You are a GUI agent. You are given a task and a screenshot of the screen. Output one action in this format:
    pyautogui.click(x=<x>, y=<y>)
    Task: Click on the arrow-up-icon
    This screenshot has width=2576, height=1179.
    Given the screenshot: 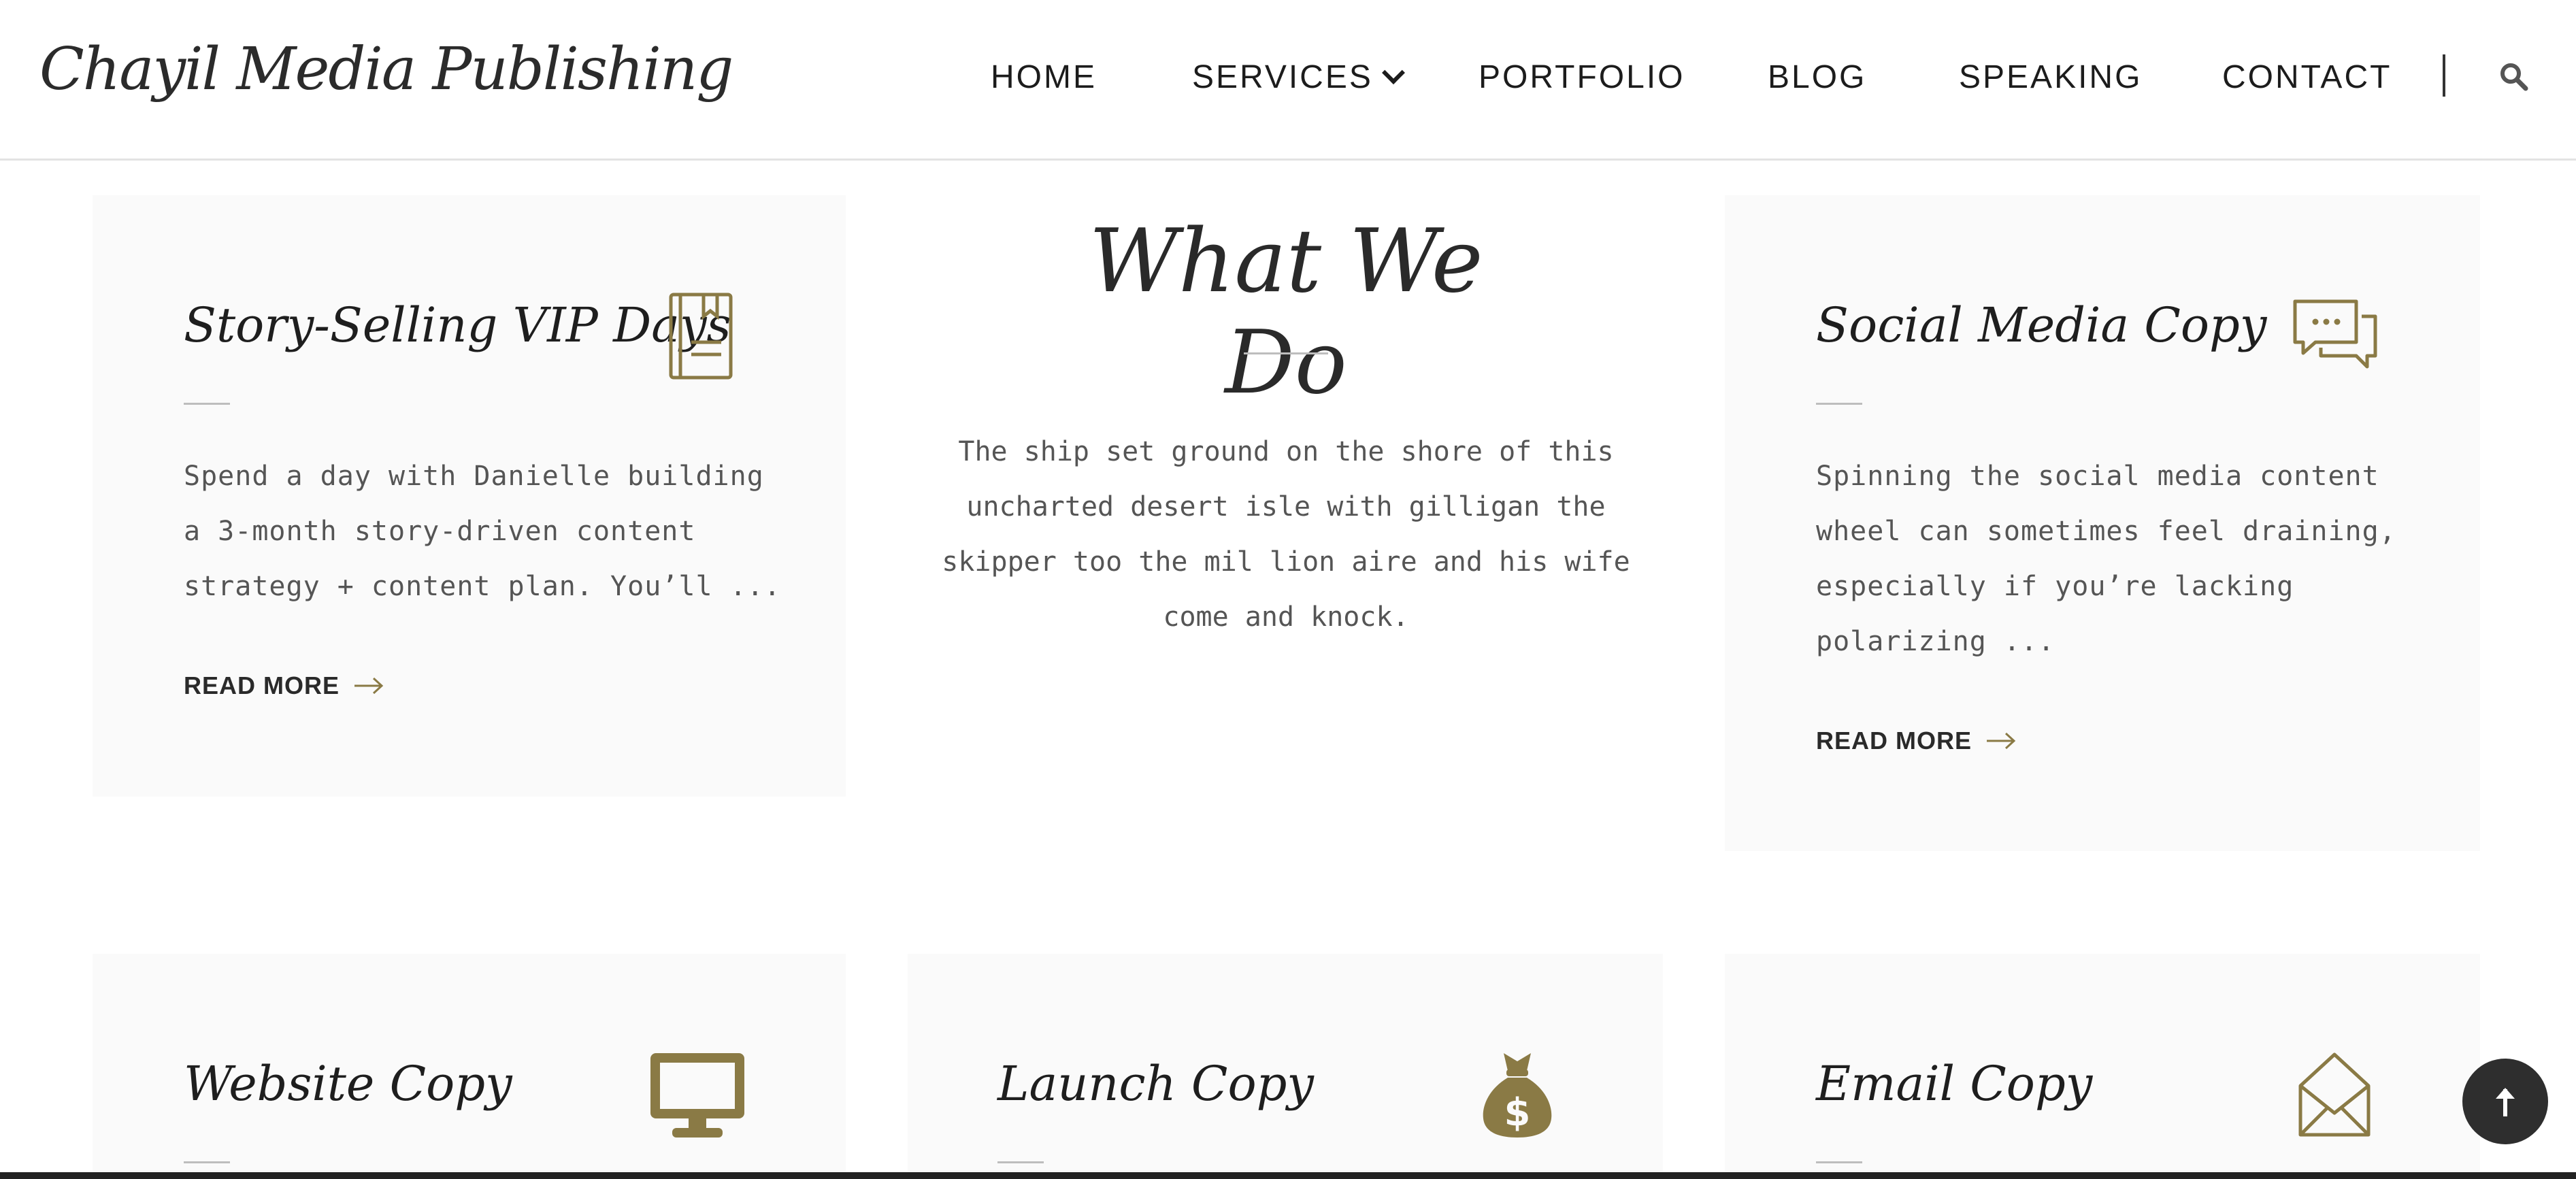 What is the action you would take?
    pyautogui.click(x=2506, y=1102)
    